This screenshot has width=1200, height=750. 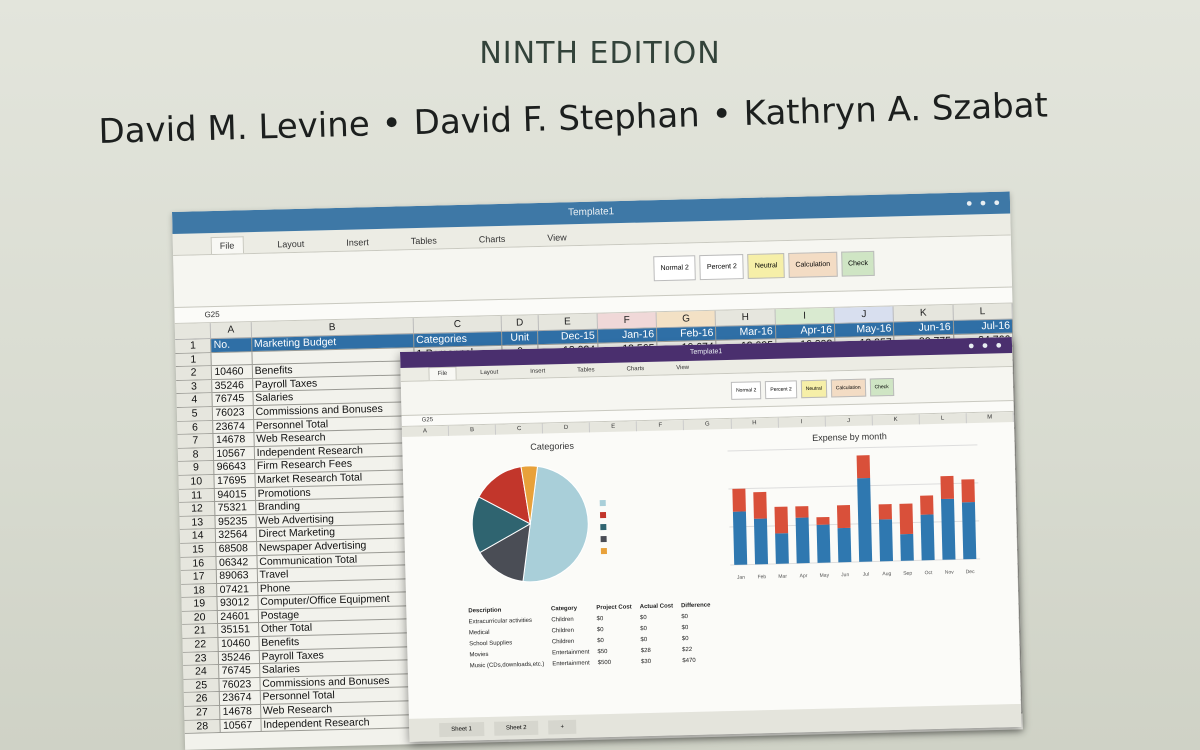 I want to click on col-header: I, so click(x=802, y=422).